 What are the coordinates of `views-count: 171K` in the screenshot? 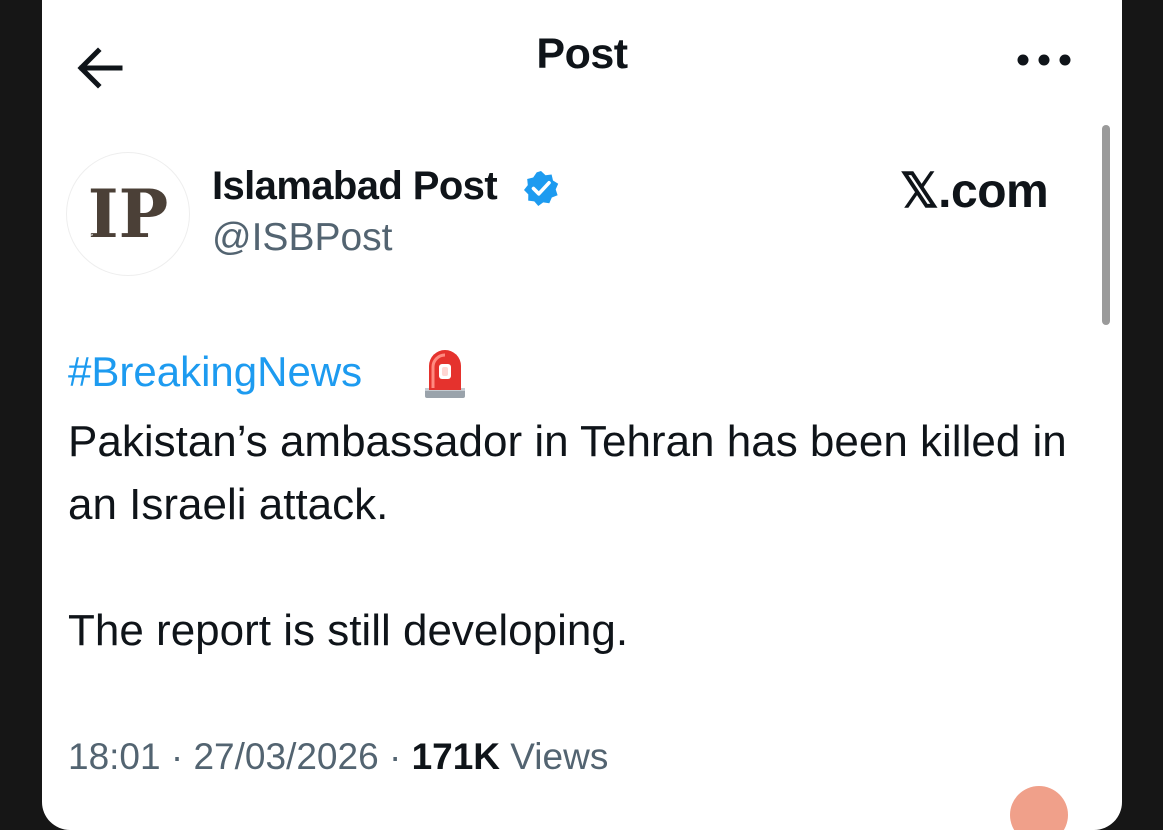 It's located at (456, 756).